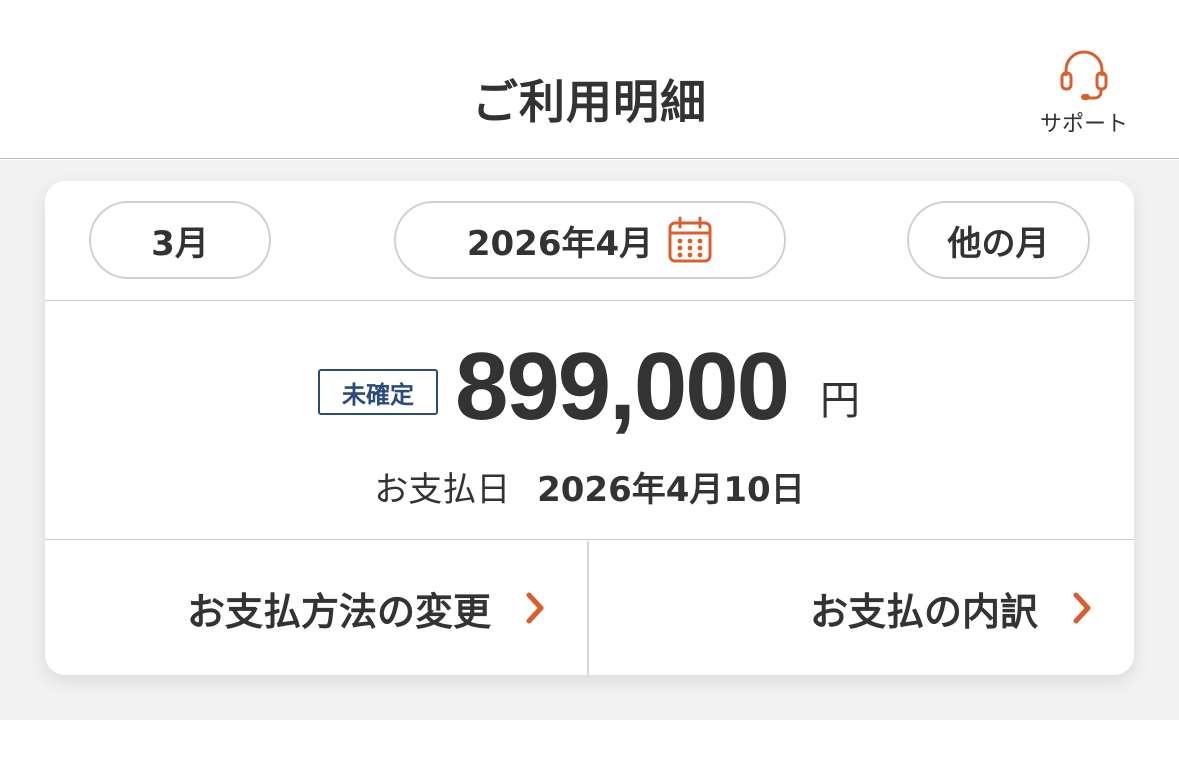  I want to click on payment-breakdown-label: お支払の内訳, so click(923, 611).